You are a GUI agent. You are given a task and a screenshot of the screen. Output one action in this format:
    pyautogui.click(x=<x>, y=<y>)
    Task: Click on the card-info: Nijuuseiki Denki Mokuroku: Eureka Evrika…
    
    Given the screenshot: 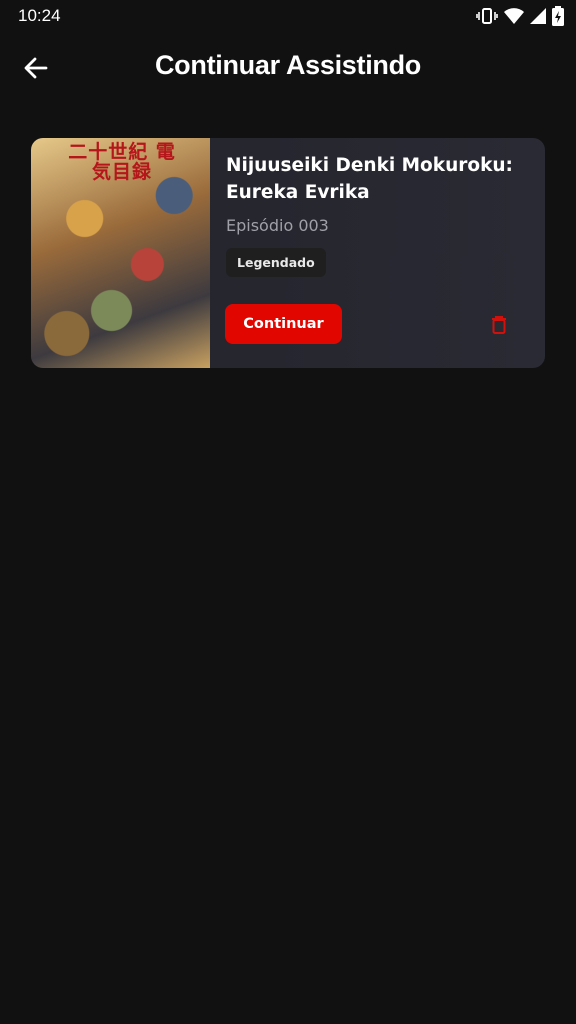 What is the action you would take?
    pyautogui.click(x=378, y=214)
    